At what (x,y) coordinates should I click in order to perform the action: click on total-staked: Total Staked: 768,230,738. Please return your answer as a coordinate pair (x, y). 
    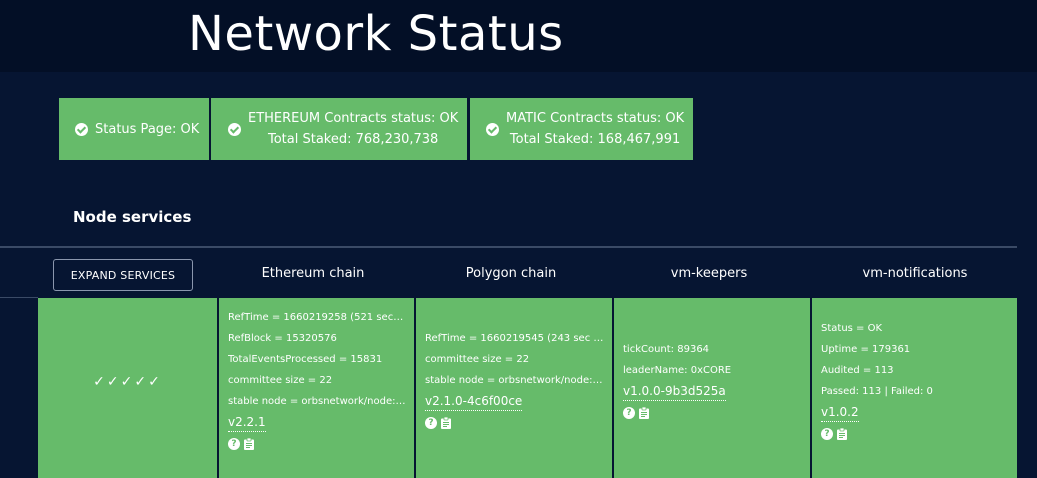
    Looking at the image, I should click on (353, 139).